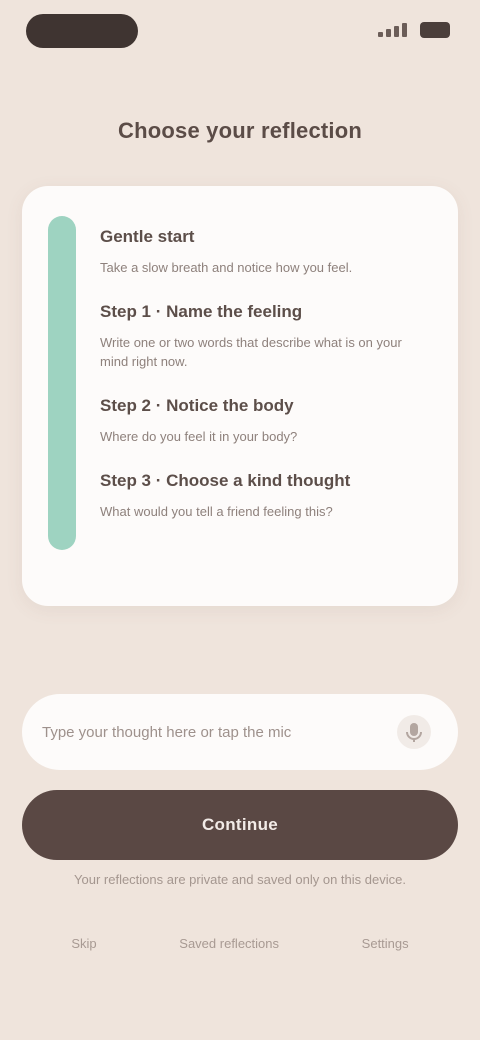 This screenshot has height=1040, width=480. What do you see at coordinates (199, 436) in the screenshot?
I see `section-text: Where do you feel it in your body?` at bounding box center [199, 436].